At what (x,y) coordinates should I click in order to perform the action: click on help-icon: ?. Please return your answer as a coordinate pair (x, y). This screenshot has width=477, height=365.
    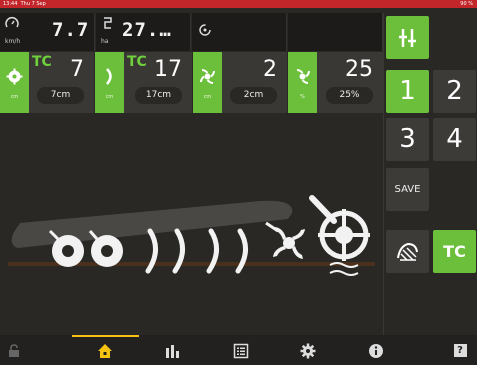
    Looking at the image, I should click on (460, 350).